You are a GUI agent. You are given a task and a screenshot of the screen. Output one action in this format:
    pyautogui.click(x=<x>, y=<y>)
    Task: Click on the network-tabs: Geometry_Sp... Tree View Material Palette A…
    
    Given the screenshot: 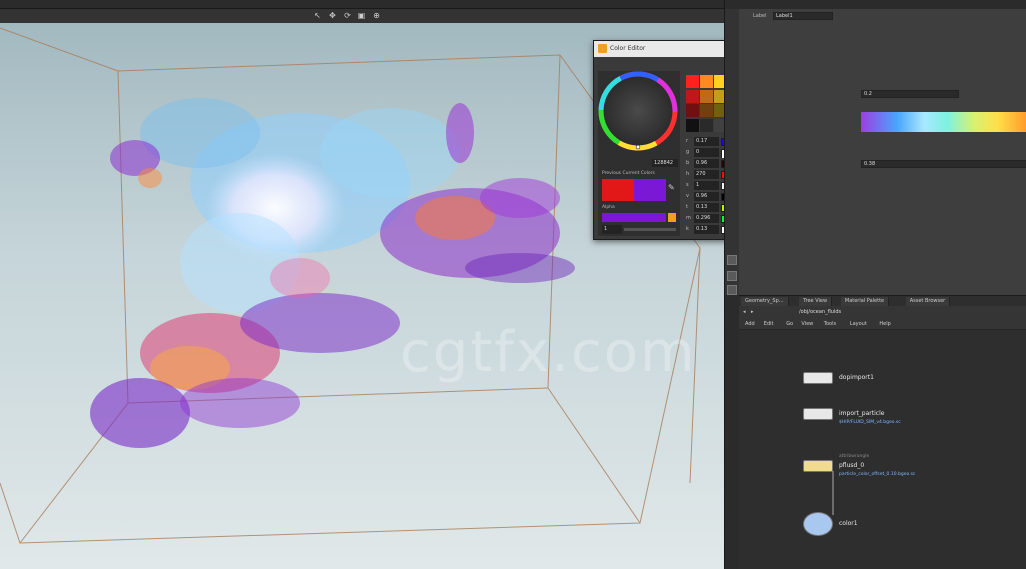 What is the action you would take?
    pyautogui.click(x=882, y=300)
    